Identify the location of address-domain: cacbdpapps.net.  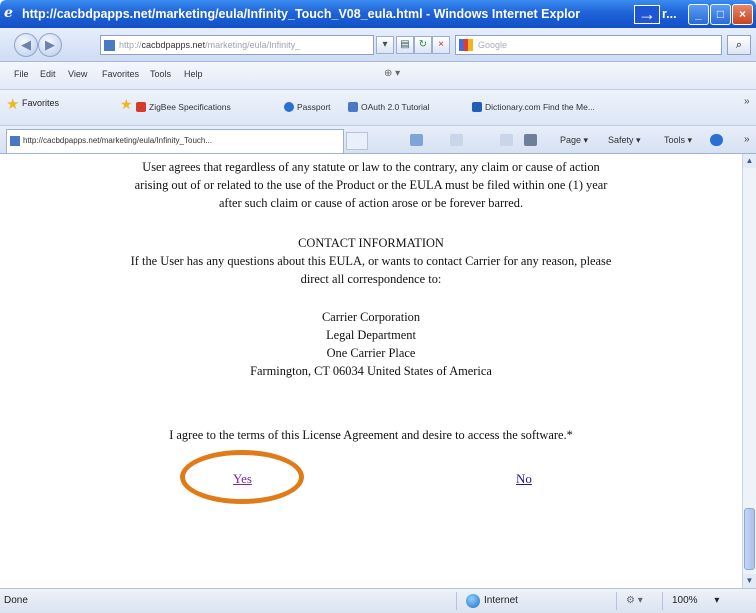
(173, 45).